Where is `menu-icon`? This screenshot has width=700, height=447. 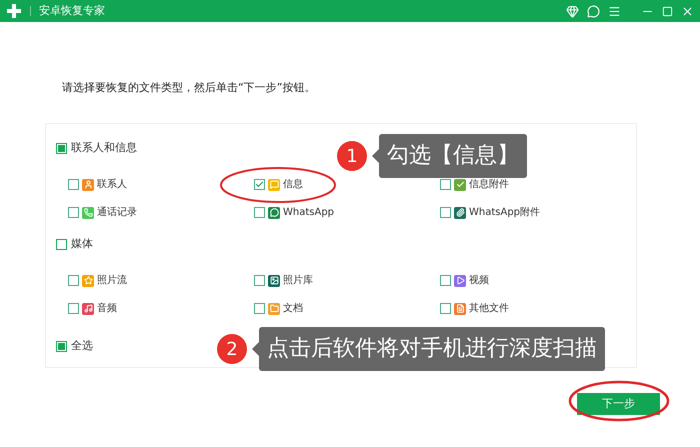
menu-icon is located at coordinates (614, 11).